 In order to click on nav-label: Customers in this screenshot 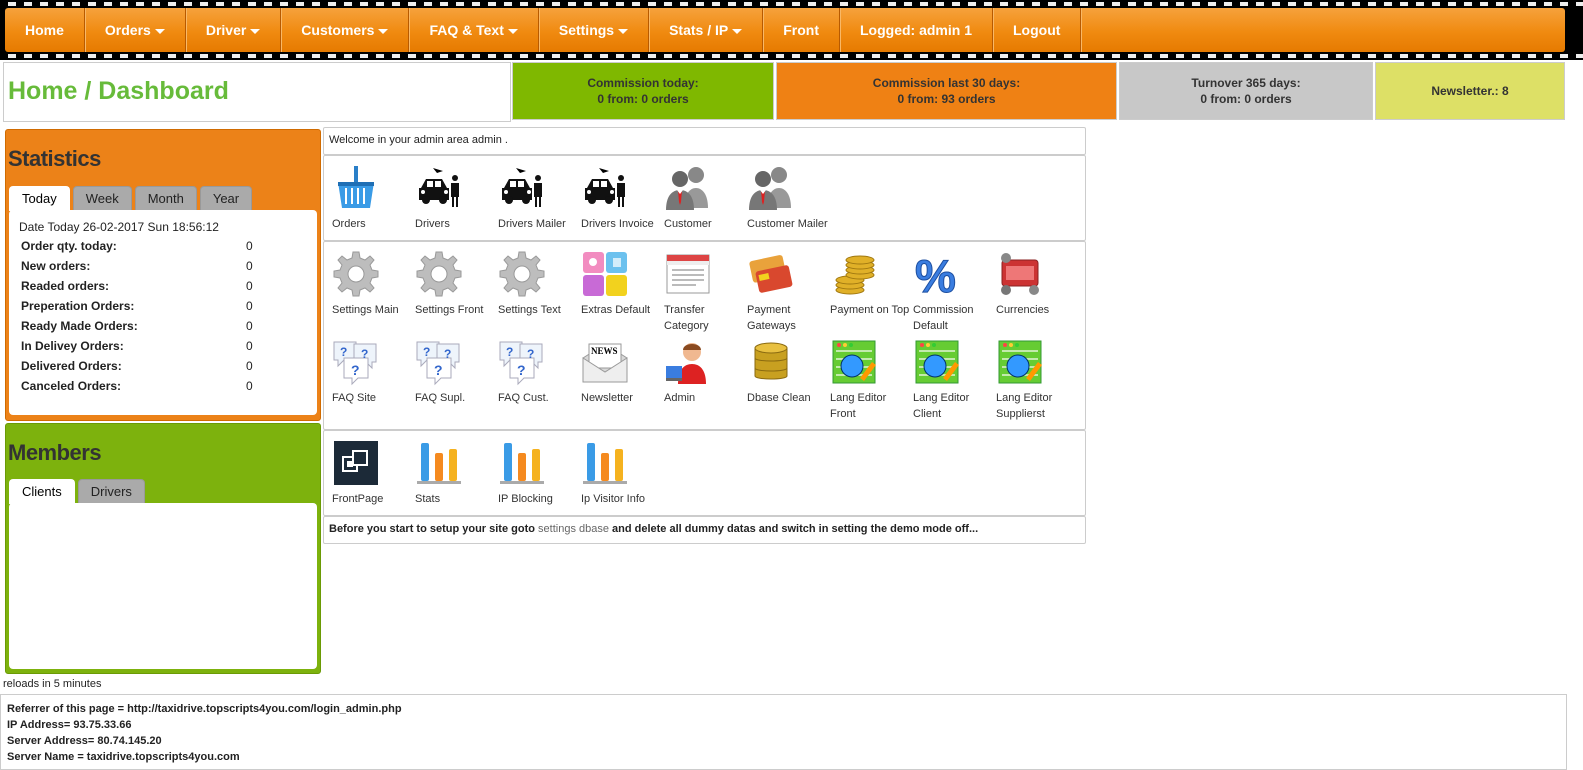, I will do `click(338, 30)`.